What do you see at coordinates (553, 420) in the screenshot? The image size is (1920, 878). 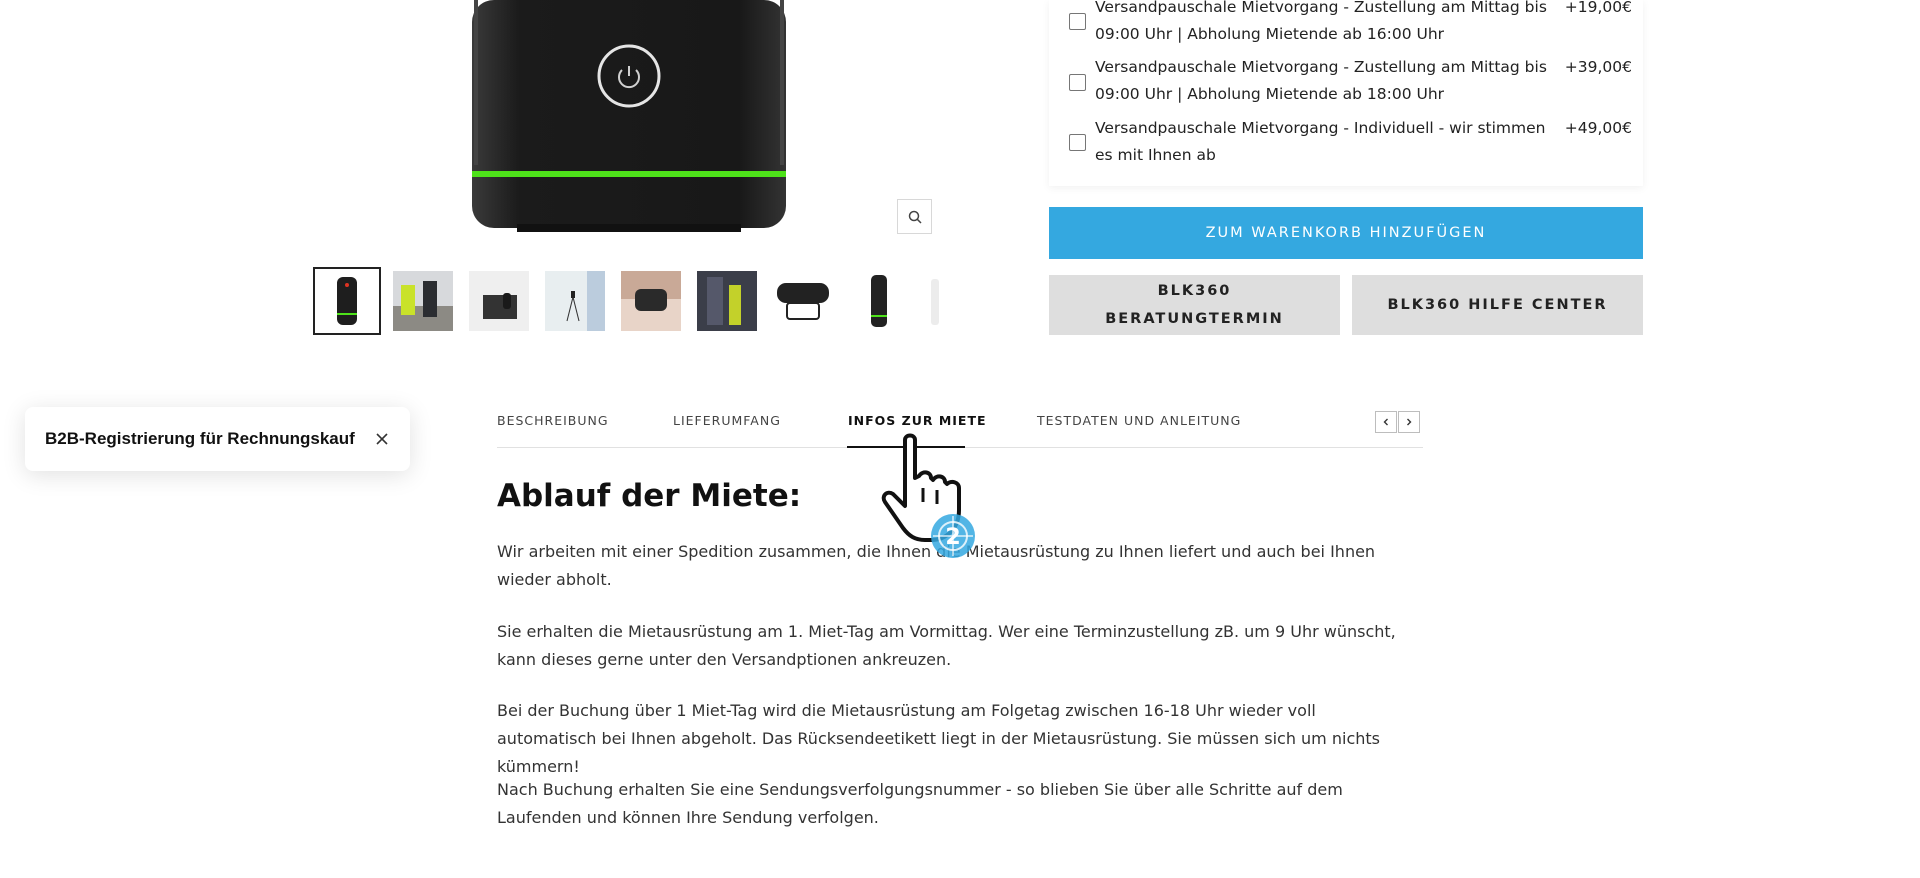 I see `tab-beschreibung: BESCHREIBUNG` at bounding box center [553, 420].